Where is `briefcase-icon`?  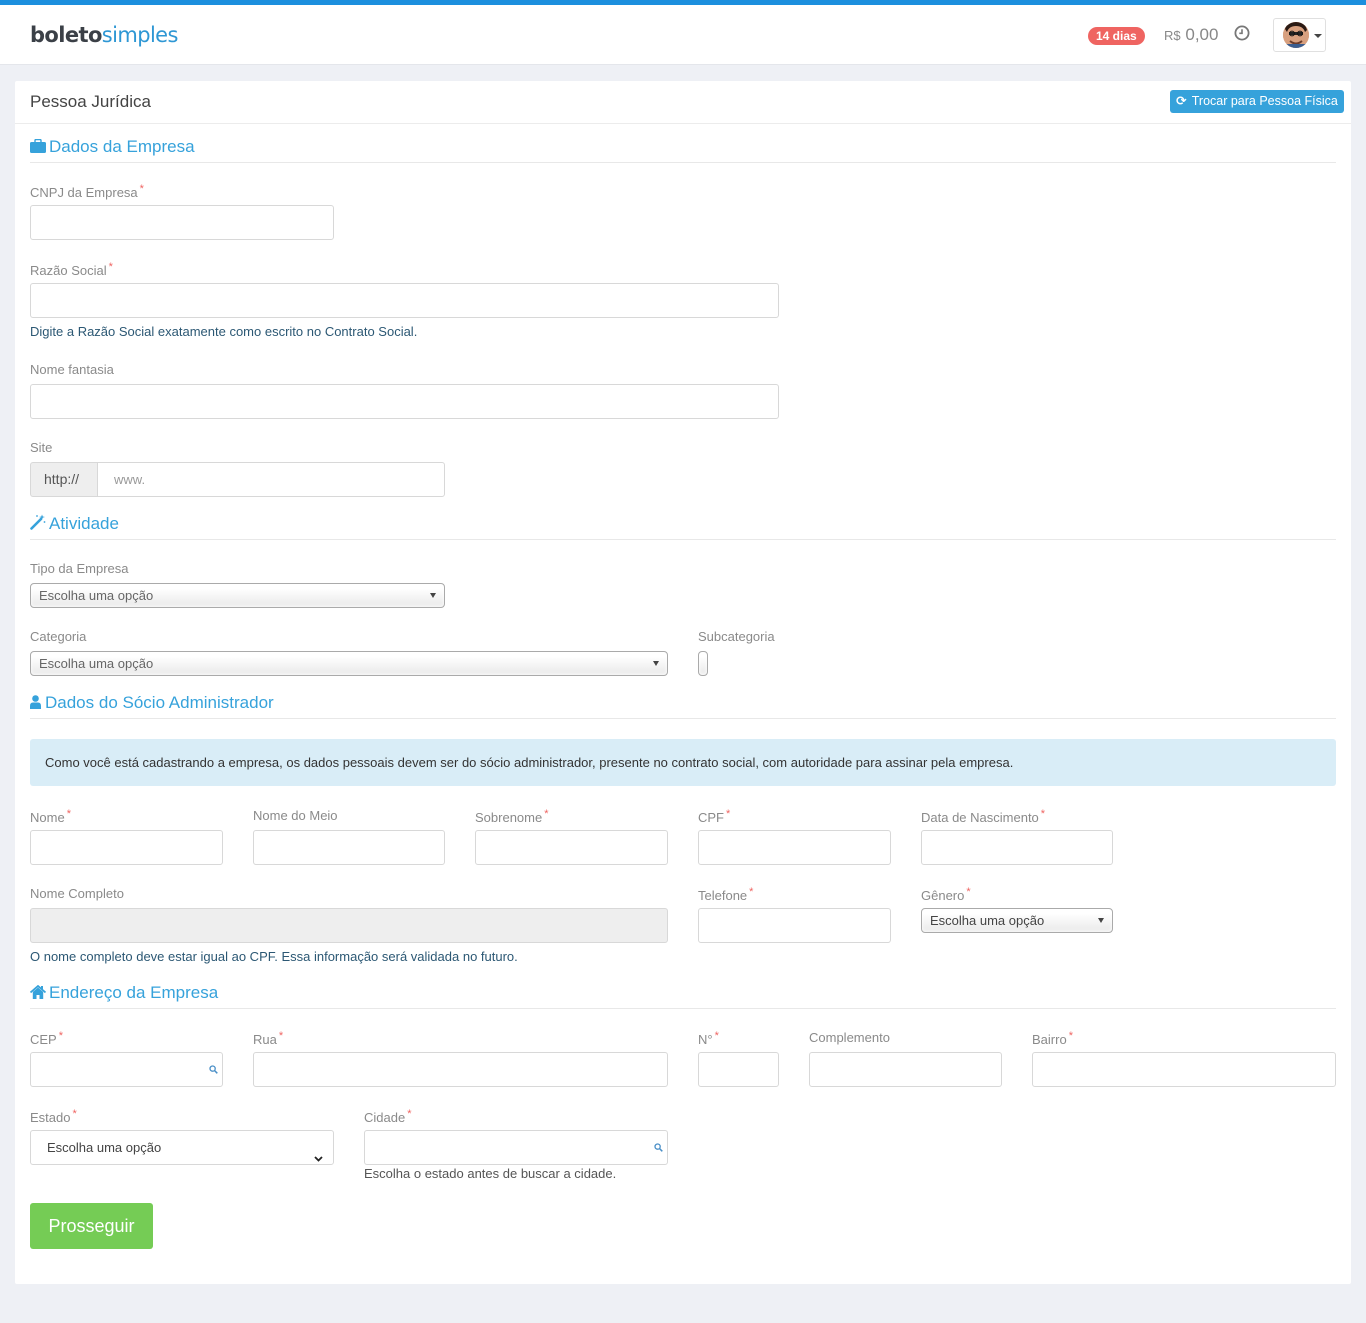 briefcase-icon is located at coordinates (38, 146).